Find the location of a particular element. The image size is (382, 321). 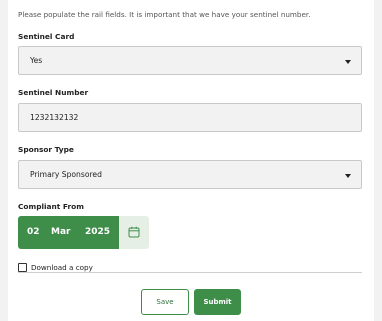

date-fields: 02 Mar 2025 is located at coordinates (68, 232).